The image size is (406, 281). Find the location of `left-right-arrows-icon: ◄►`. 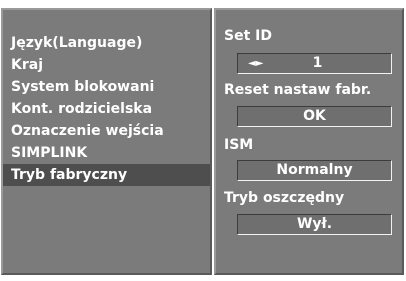

left-right-arrows-icon: ◄► is located at coordinates (255, 63).